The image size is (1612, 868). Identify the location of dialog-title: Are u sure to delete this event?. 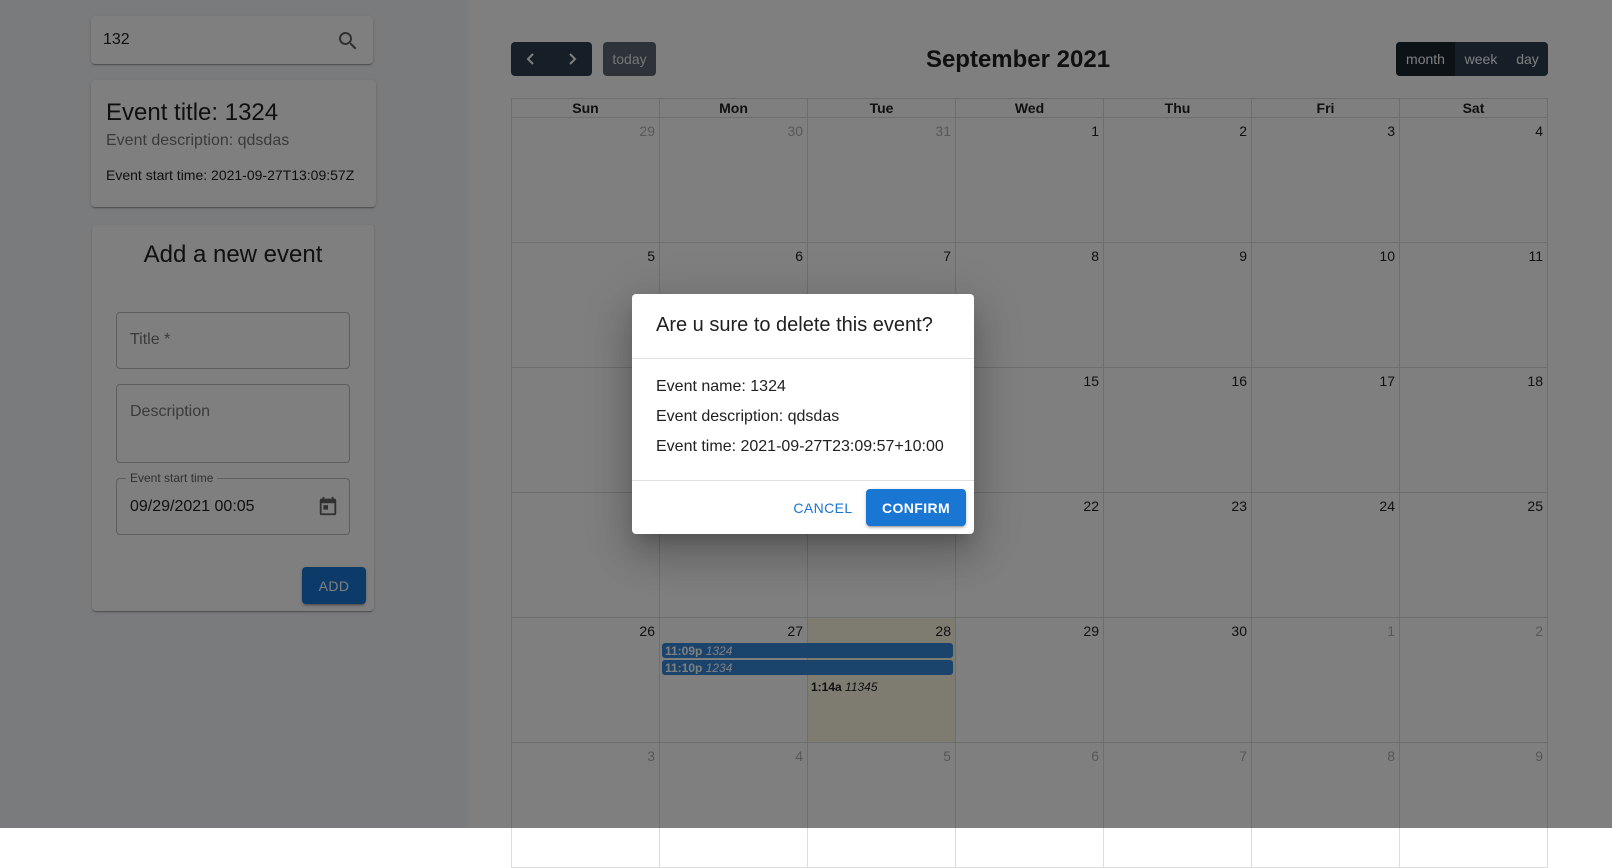
(794, 325).